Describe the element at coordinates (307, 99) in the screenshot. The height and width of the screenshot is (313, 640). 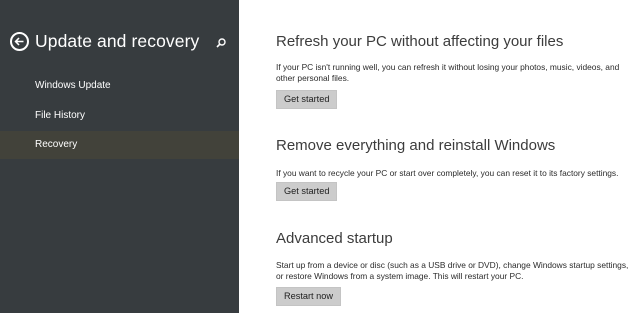
I see `refresh-get-started-button: Get started` at that location.